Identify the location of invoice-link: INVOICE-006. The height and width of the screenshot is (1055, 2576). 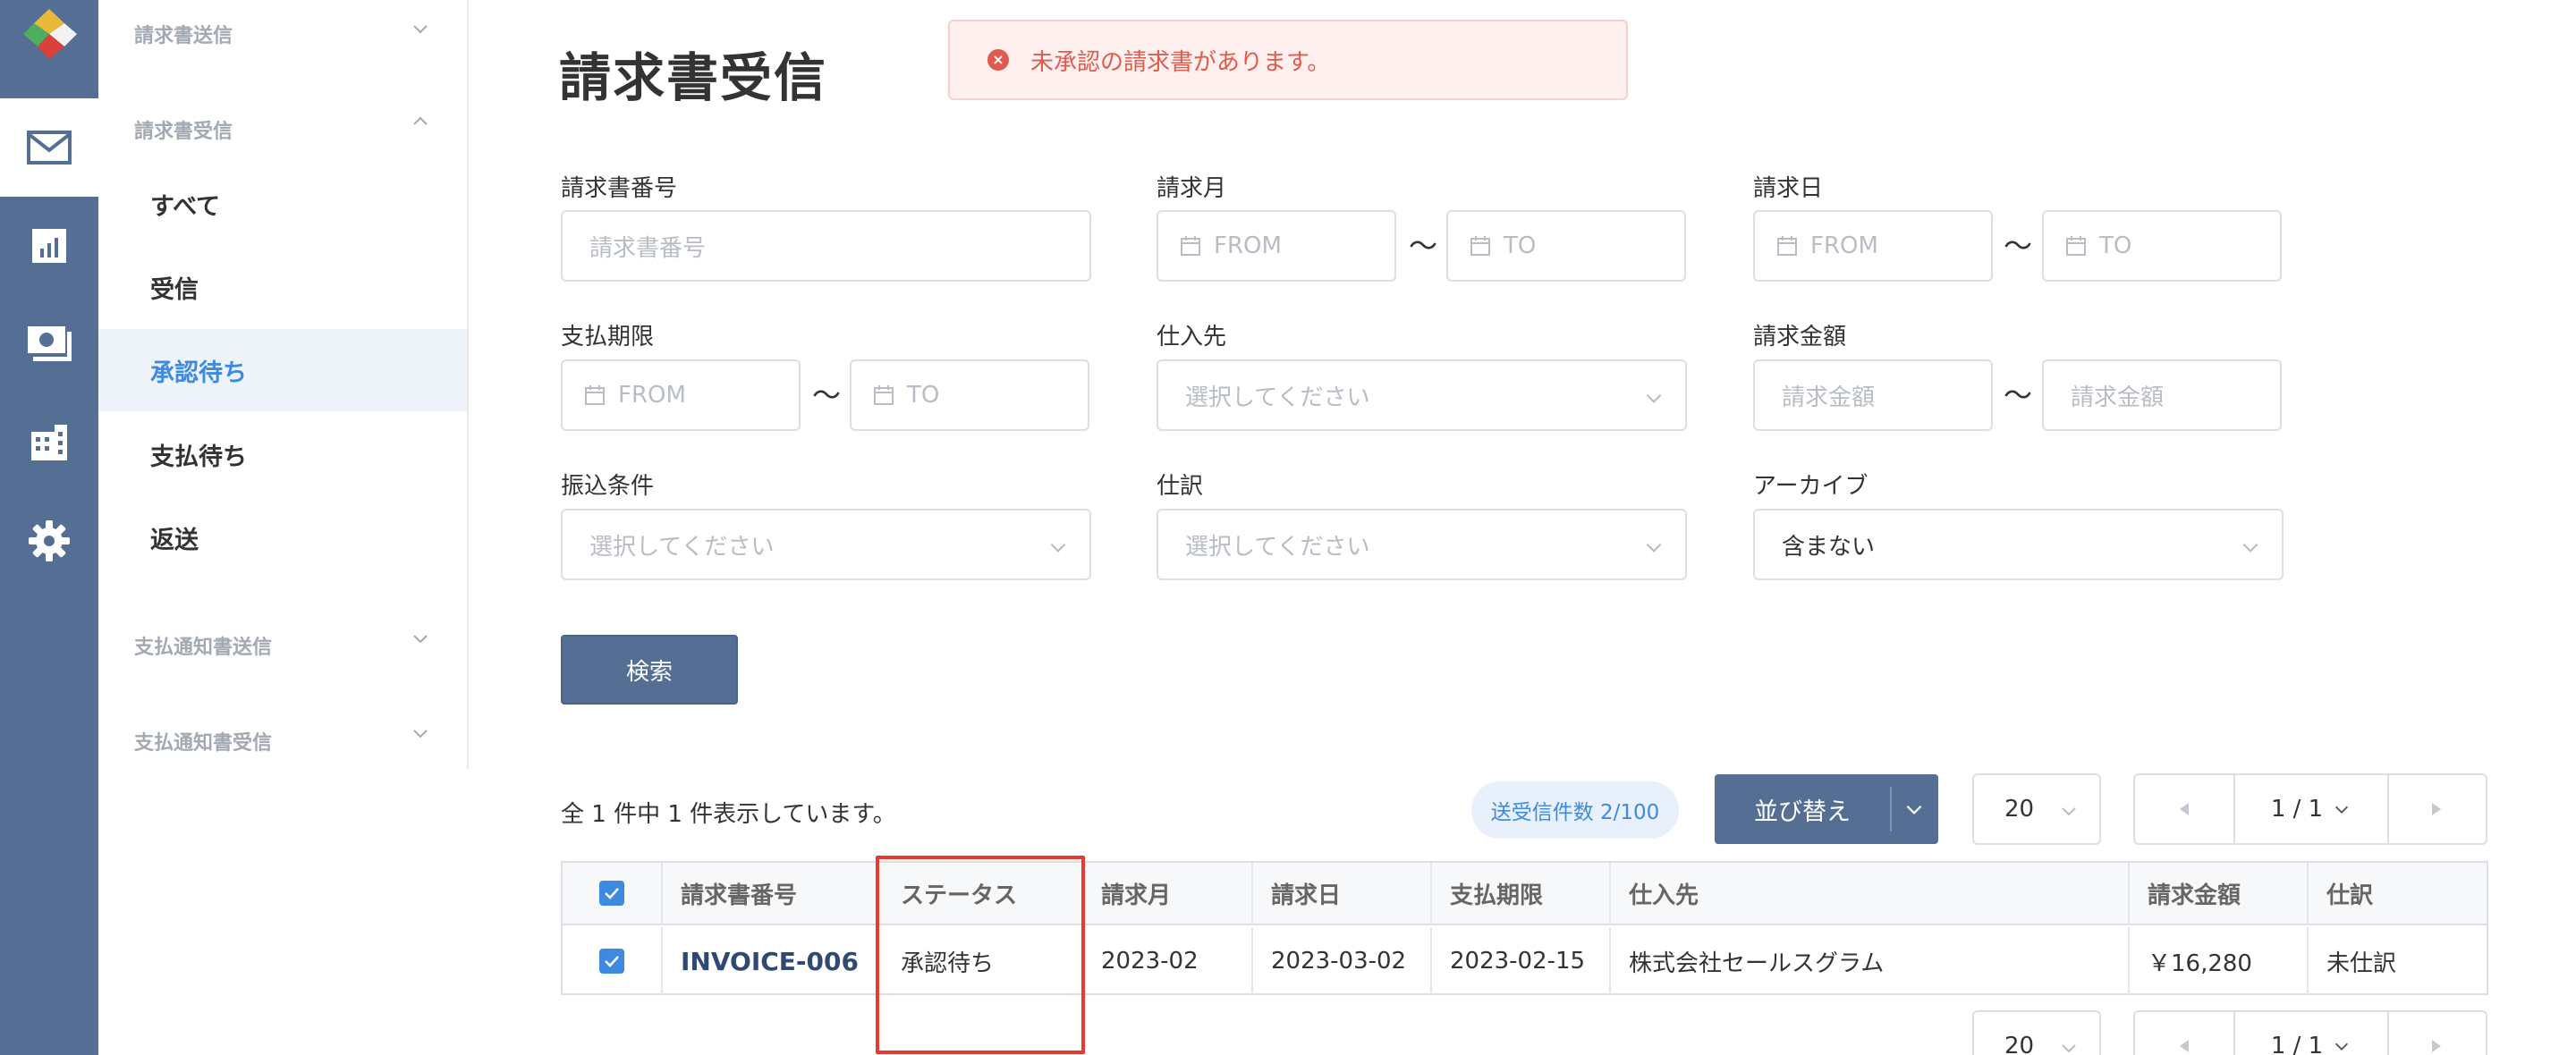
(770, 961).